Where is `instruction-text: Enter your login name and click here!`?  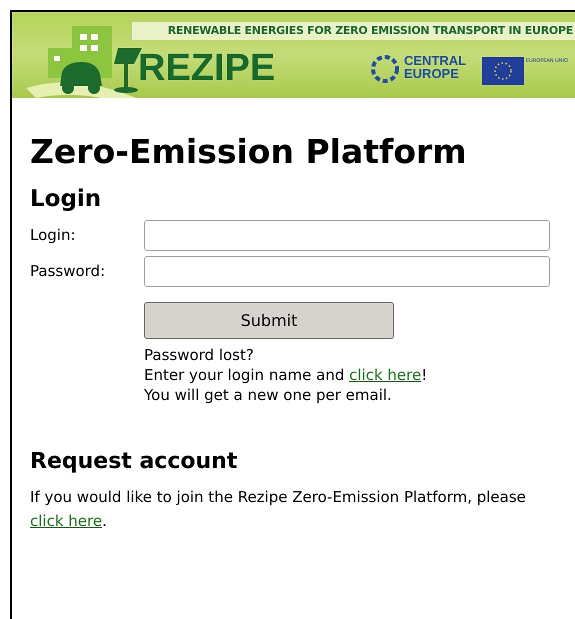
instruction-text: Enter your login name and click here! is located at coordinates (286, 375).